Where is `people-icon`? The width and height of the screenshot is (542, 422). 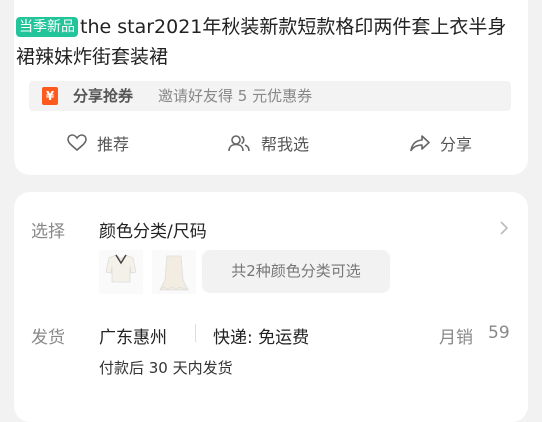
people-icon is located at coordinates (239, 143).